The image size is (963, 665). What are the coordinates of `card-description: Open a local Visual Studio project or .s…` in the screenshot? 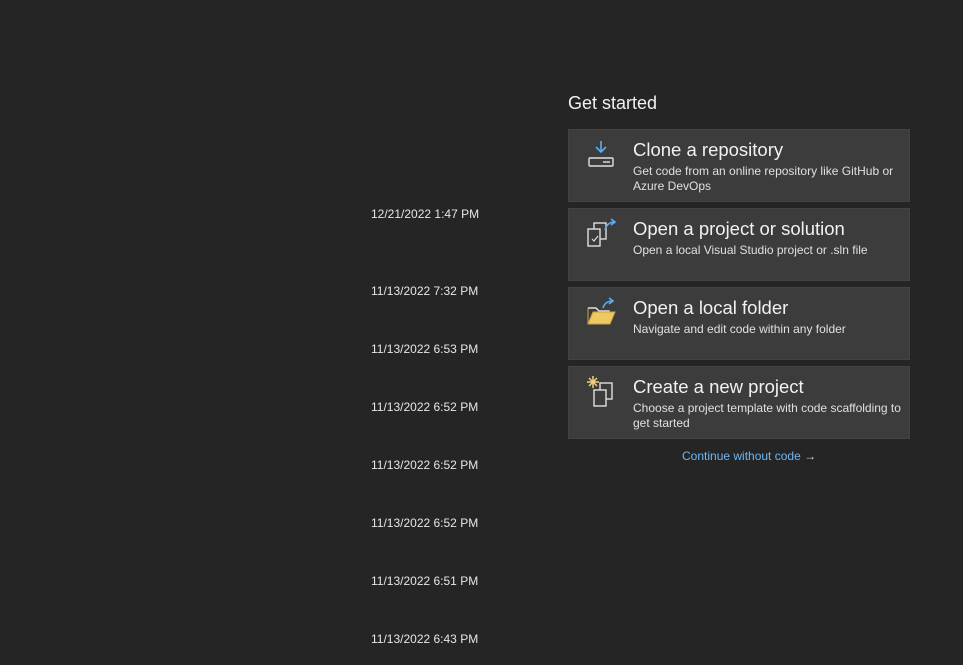 It's located at (750, 250).